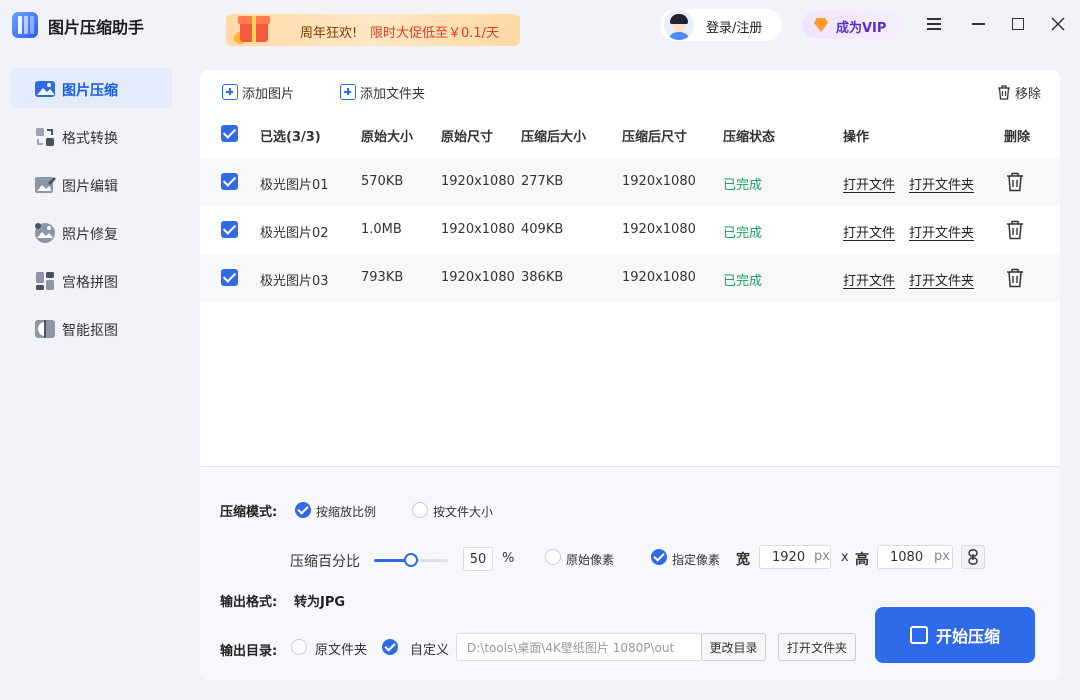 The image size is (1080, 700). What do you see at coordinates (45, 185) in the screenshot?
I see `image-edit-icon` at bounding box center [45, 185].